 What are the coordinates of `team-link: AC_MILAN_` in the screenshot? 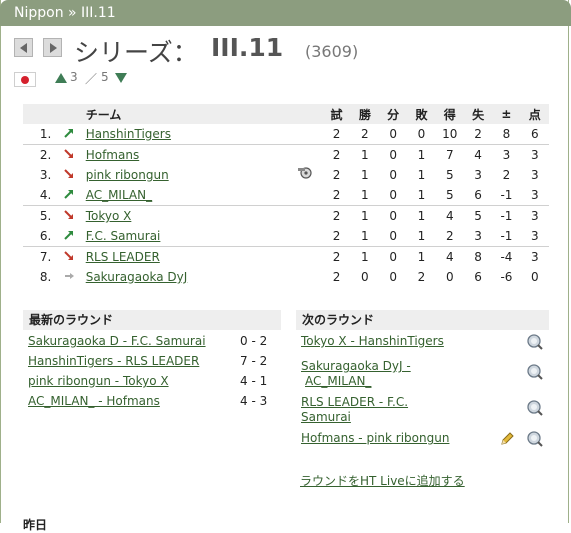 It's located at (119, 195).